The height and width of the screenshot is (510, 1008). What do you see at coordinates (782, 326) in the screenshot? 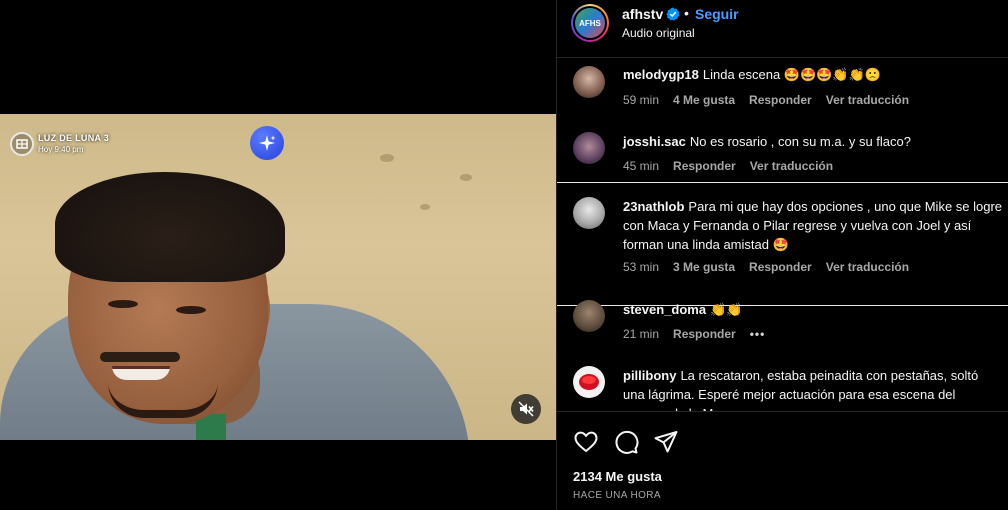
I see `comment-item: steven_doma 👏👏 21 min Responder •••` at bounding box center [782, 326].